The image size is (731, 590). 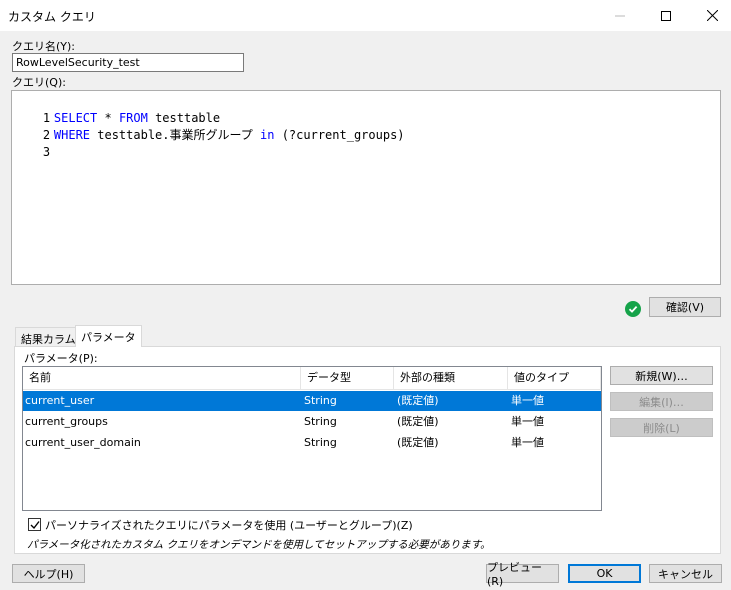 I want to click on table-row: current_groups String (既定値) 単一値, so click(x=312, y=422).